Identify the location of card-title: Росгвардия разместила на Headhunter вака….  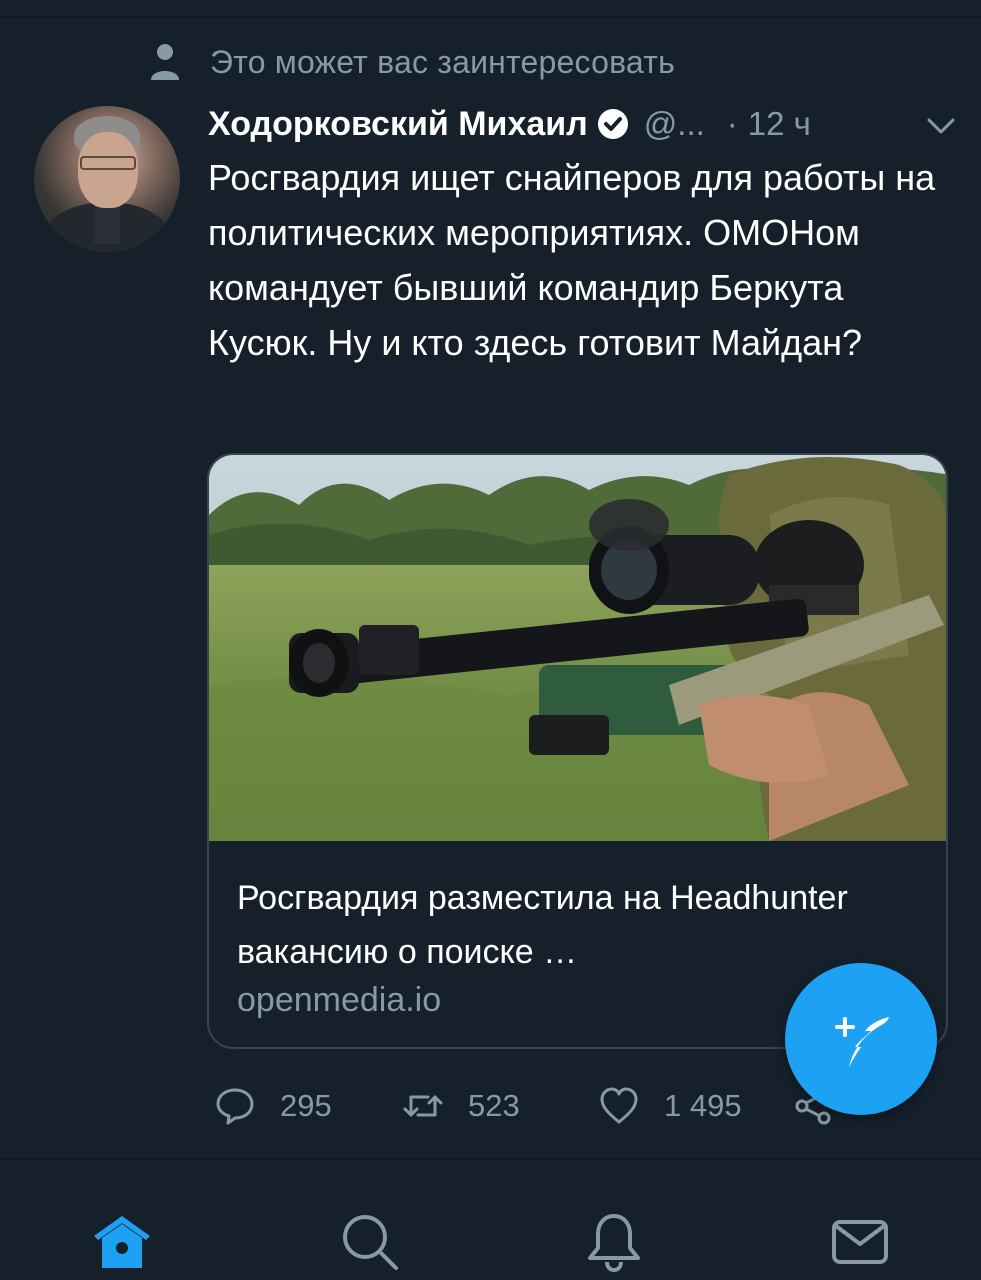
(542, 925).